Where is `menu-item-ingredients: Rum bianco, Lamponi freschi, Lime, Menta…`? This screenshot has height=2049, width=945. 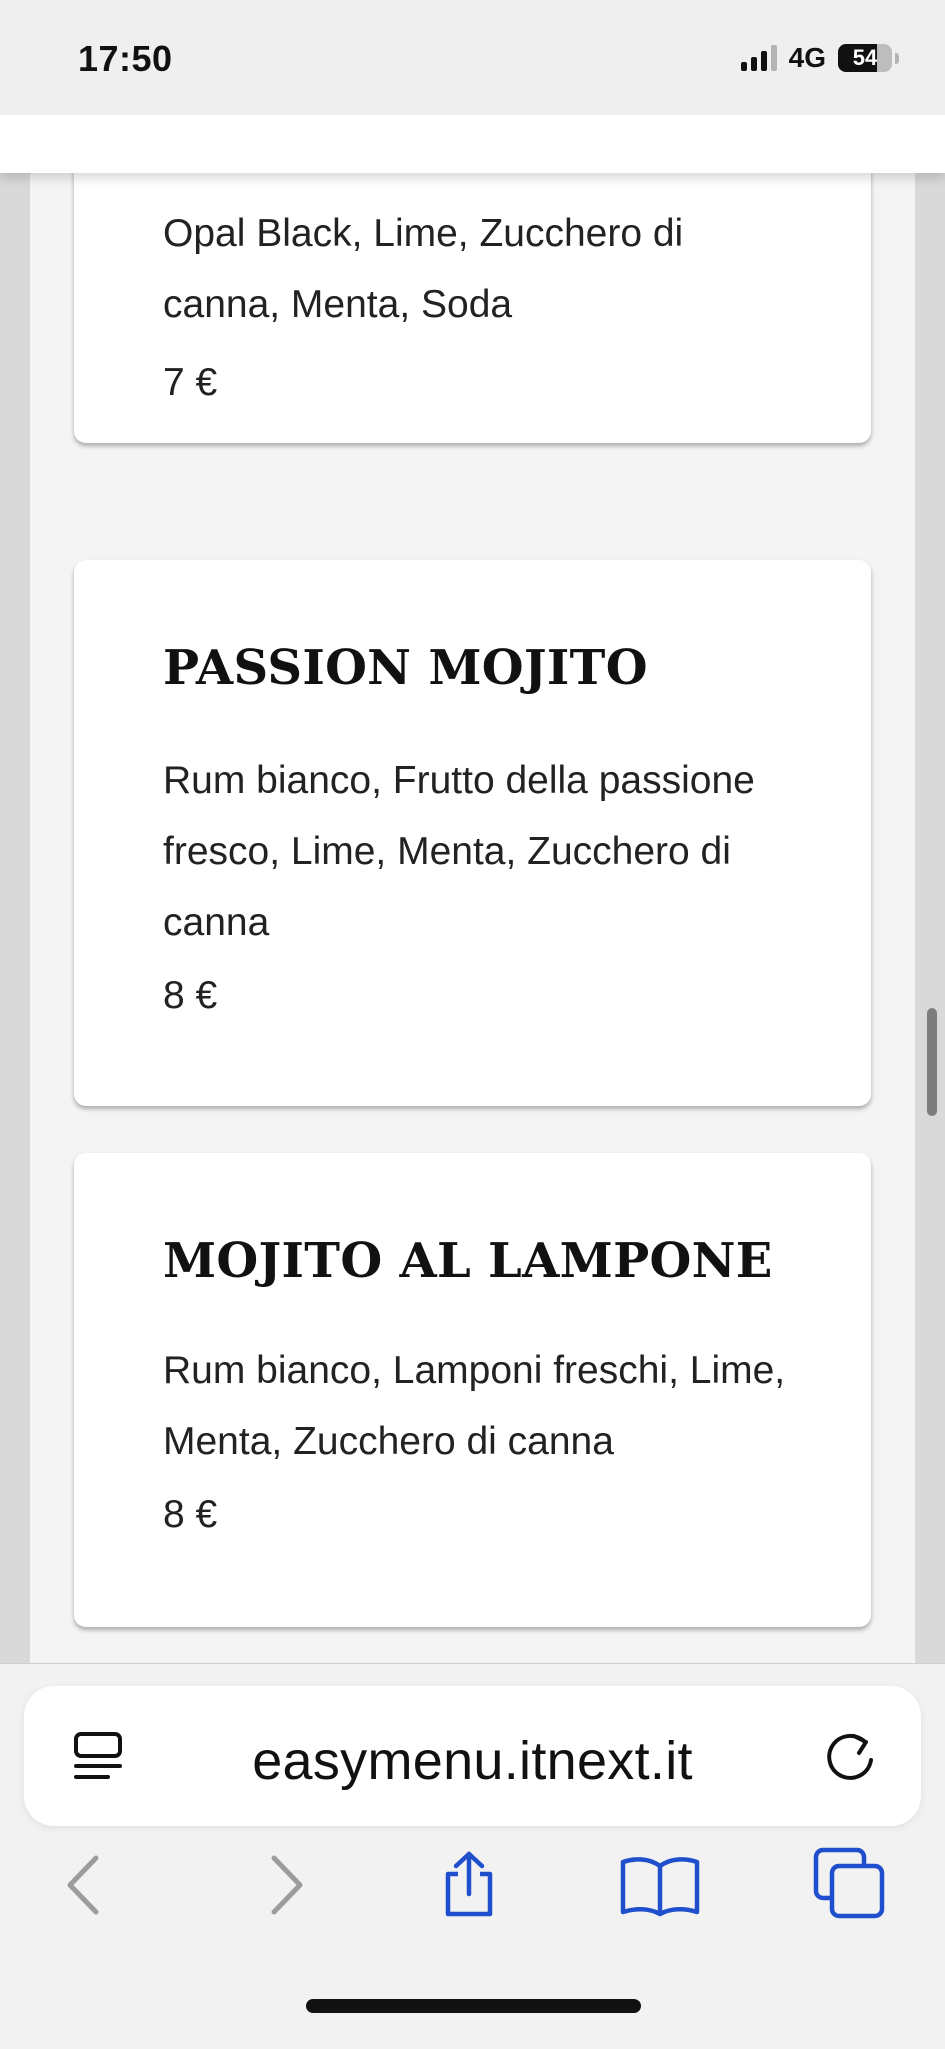
menu-item-ingredients: Rum bianco, Lamponi freschi, Lime, Menta… is located at coordinates (474, 1406).